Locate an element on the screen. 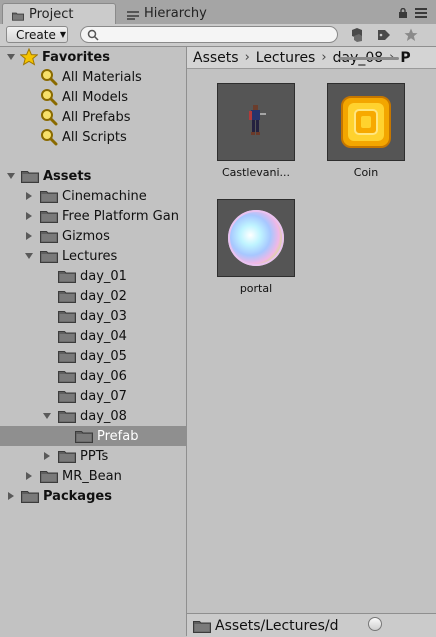 The image size is (436, 637). tree-label: Packages is located at coordinates (77, 496).